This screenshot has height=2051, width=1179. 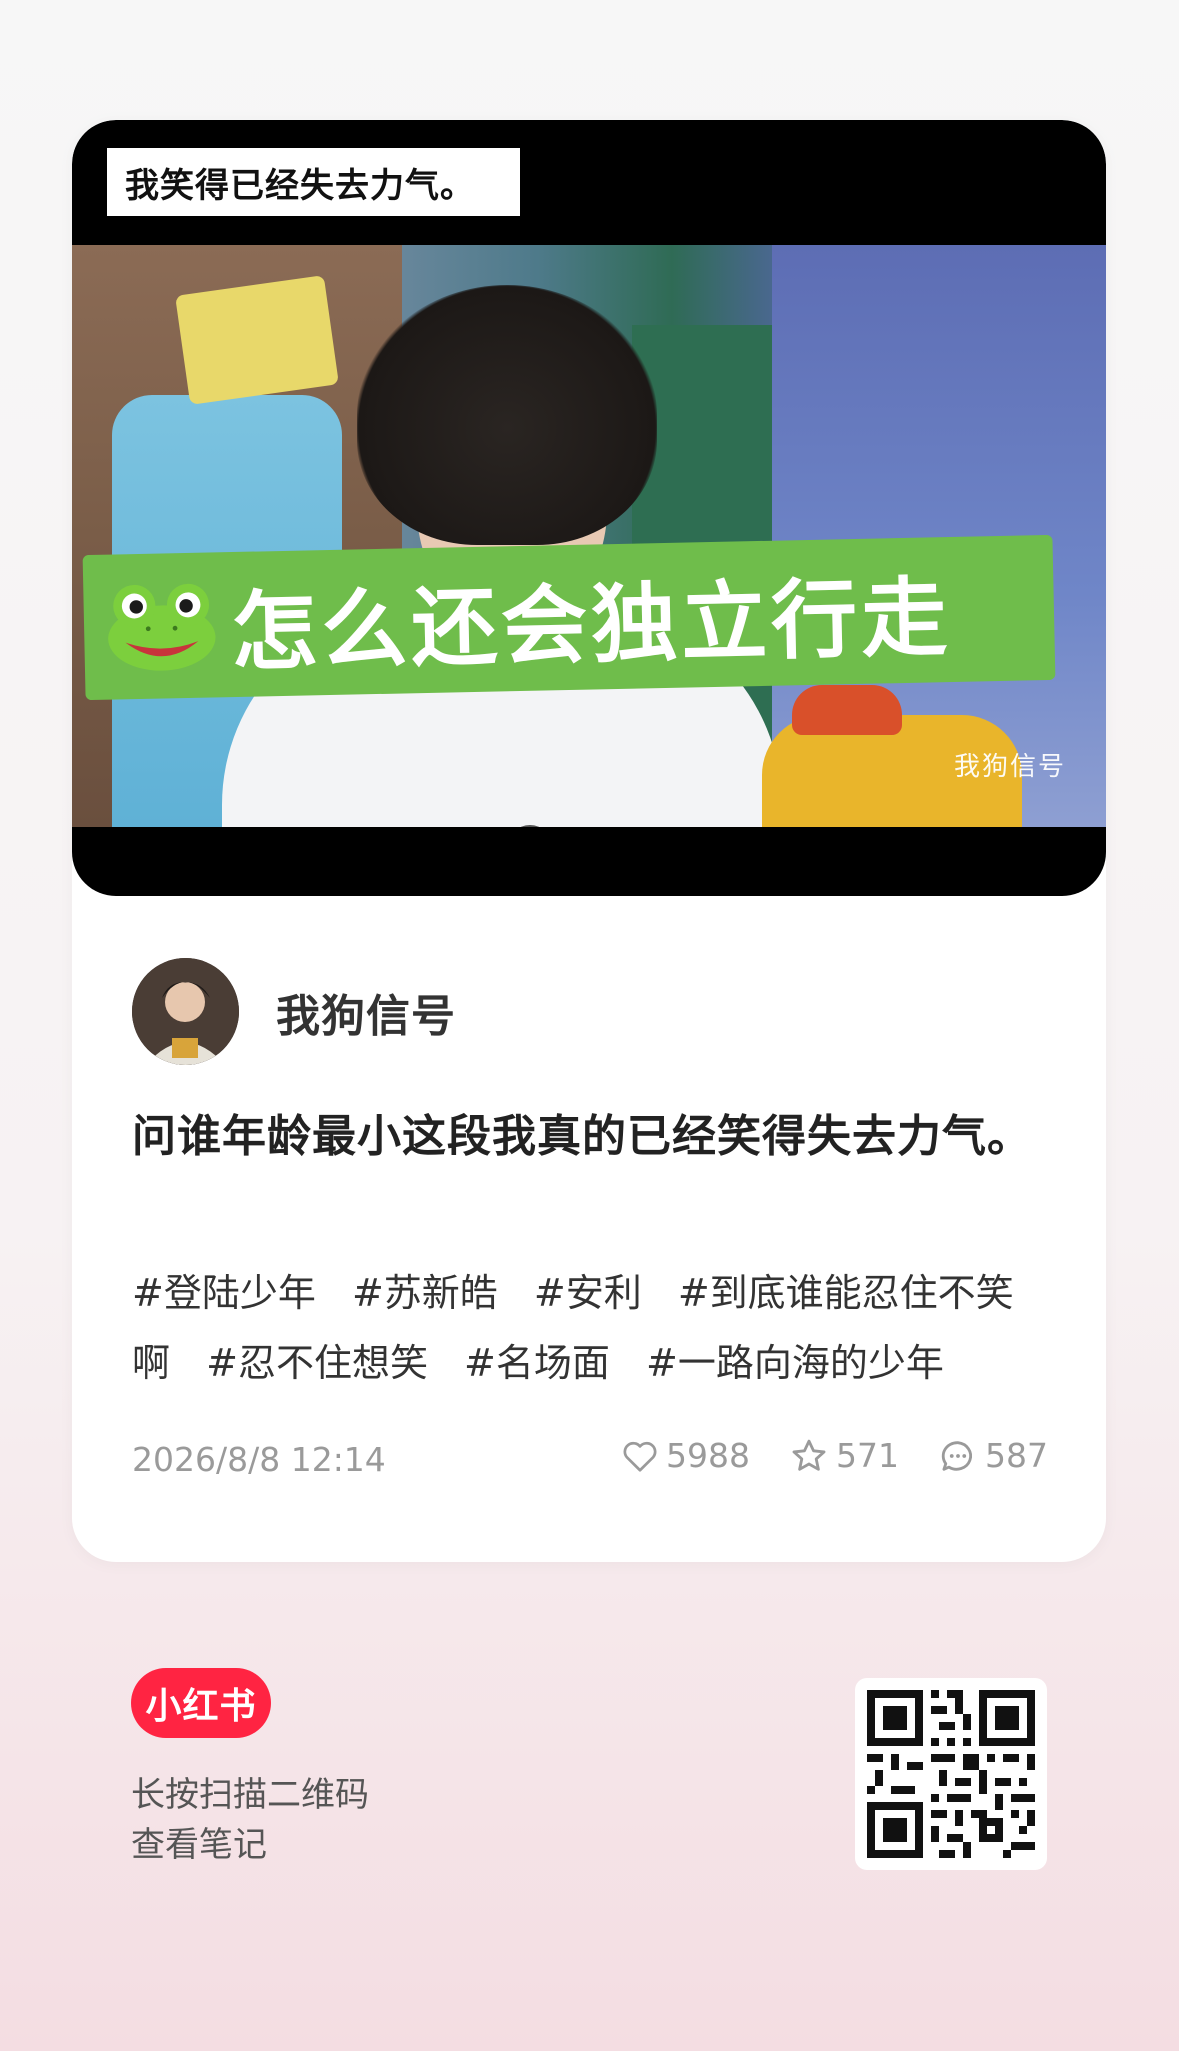 What do you see at coordinates (250, 1795) in the screenshot?
I see `scan-hint-line1: 长按扫描二维码` at bounding box center [250, 1795].